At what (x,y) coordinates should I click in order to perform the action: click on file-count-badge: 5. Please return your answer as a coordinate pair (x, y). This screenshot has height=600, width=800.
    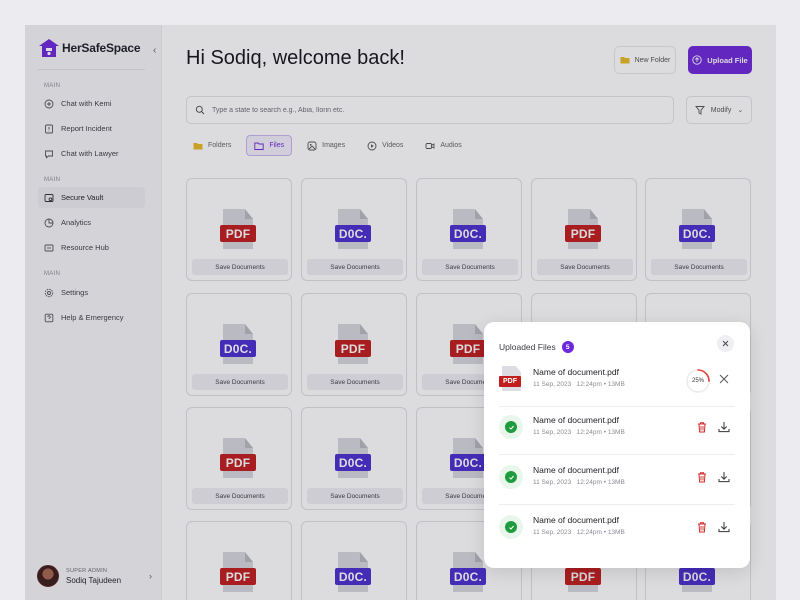
    Looking at the image, I should click on (567, 347).